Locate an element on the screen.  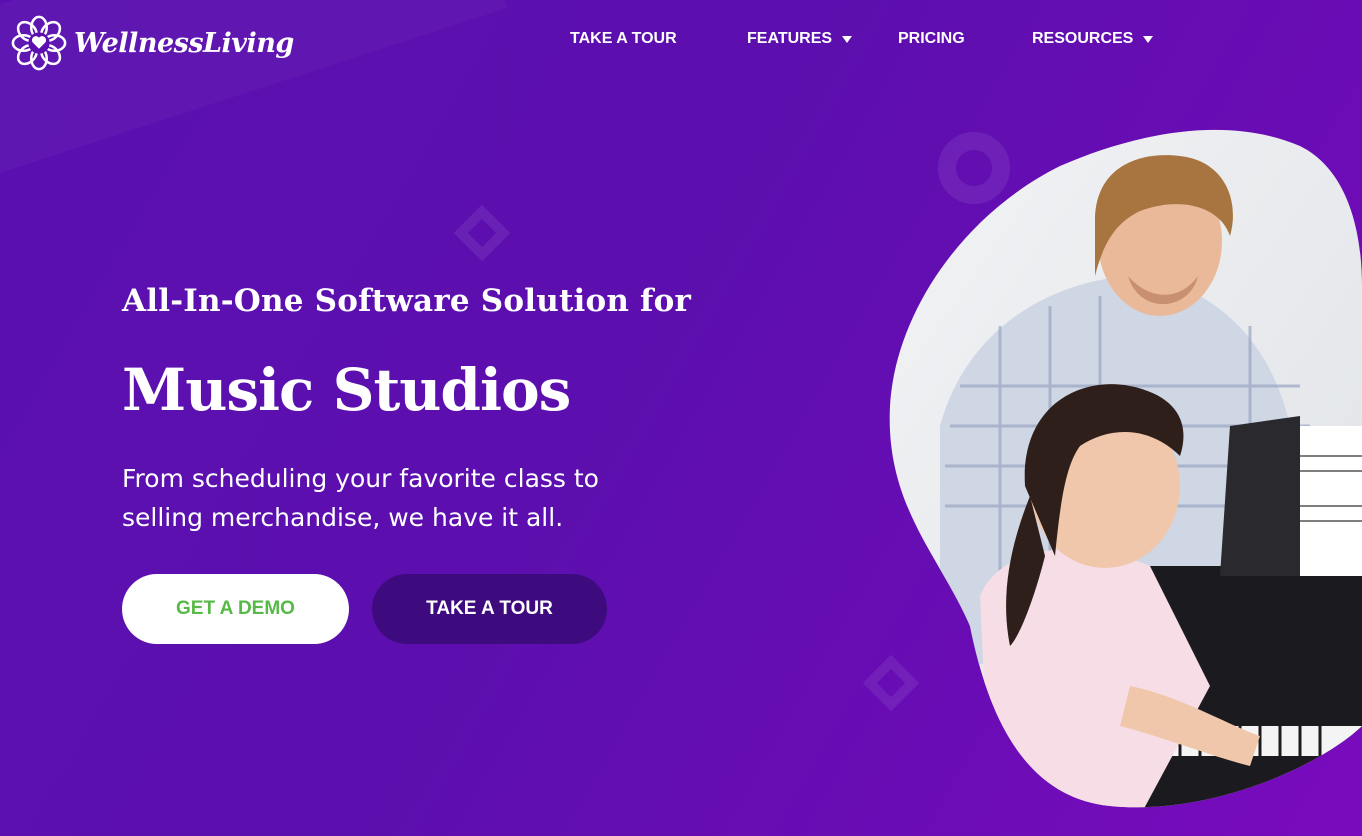
nav-pricing: PRICING is located at coordinates (931, 39).